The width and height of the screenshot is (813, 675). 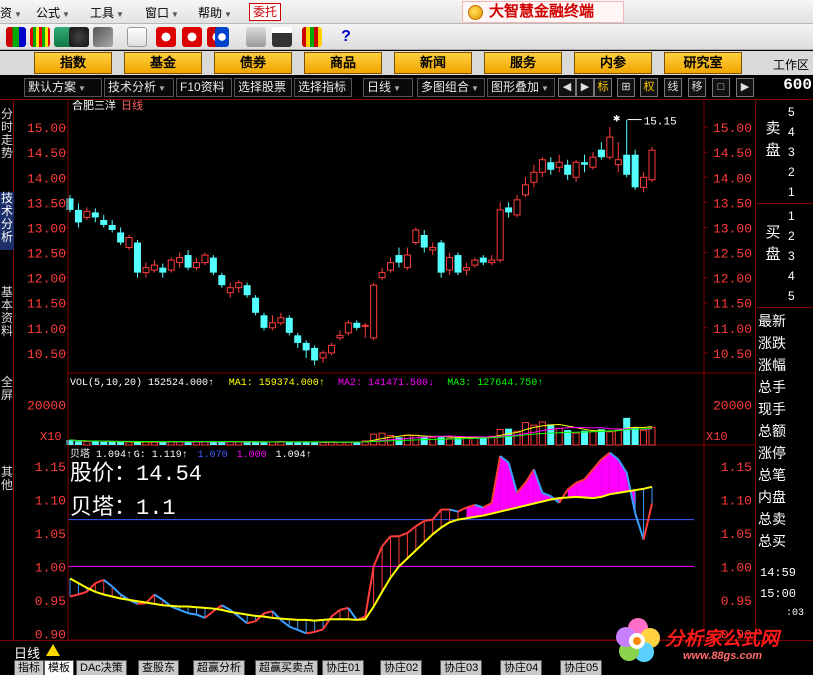 I want to click on bottom-tab-xiezhuang-03: 协庄03, so click(x=461, y=667).